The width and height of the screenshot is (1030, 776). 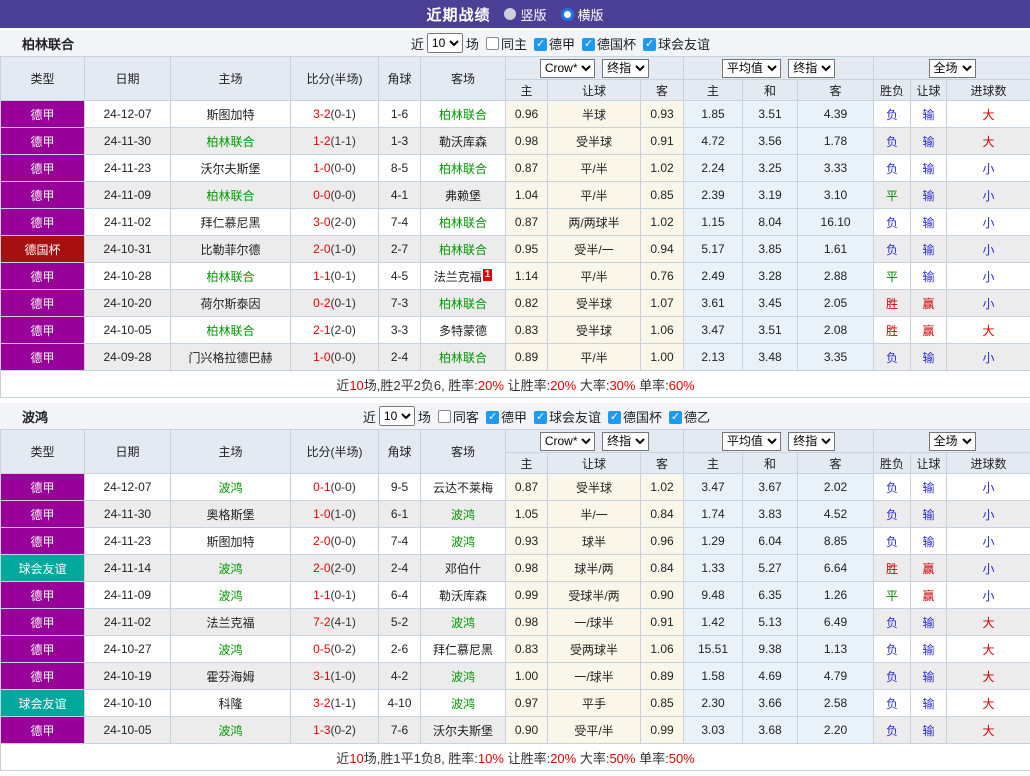 I want to click on away-team-cell: 勒沃库森, so click(x=463, y=141).